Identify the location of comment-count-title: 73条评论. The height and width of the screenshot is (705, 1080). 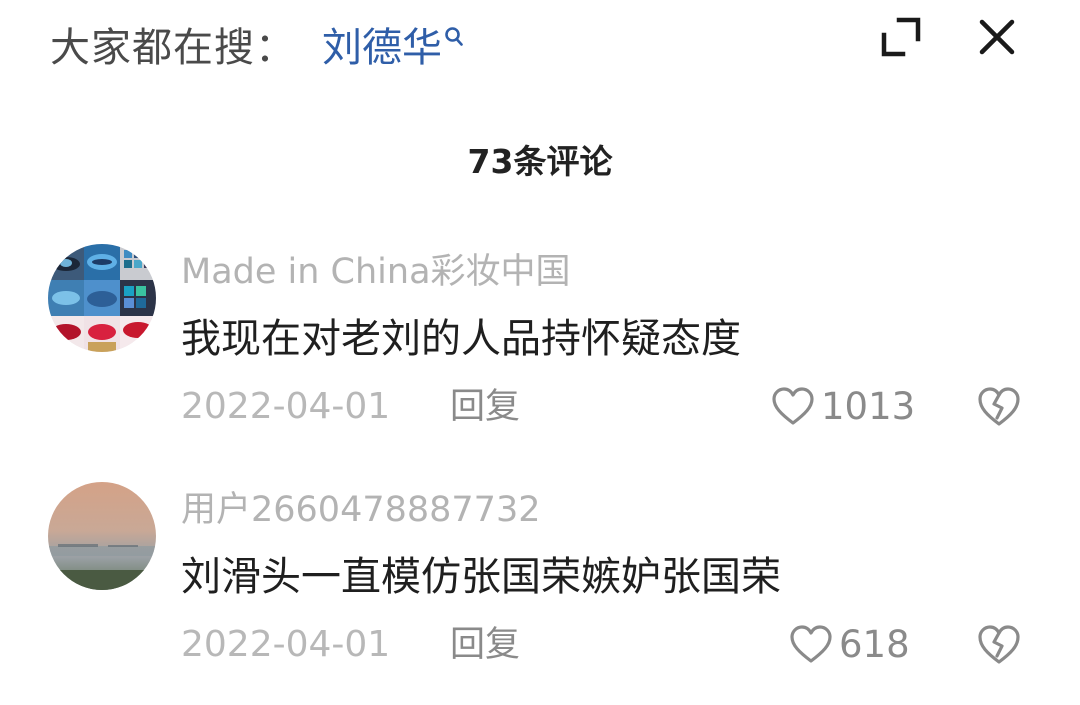
(540, 161).